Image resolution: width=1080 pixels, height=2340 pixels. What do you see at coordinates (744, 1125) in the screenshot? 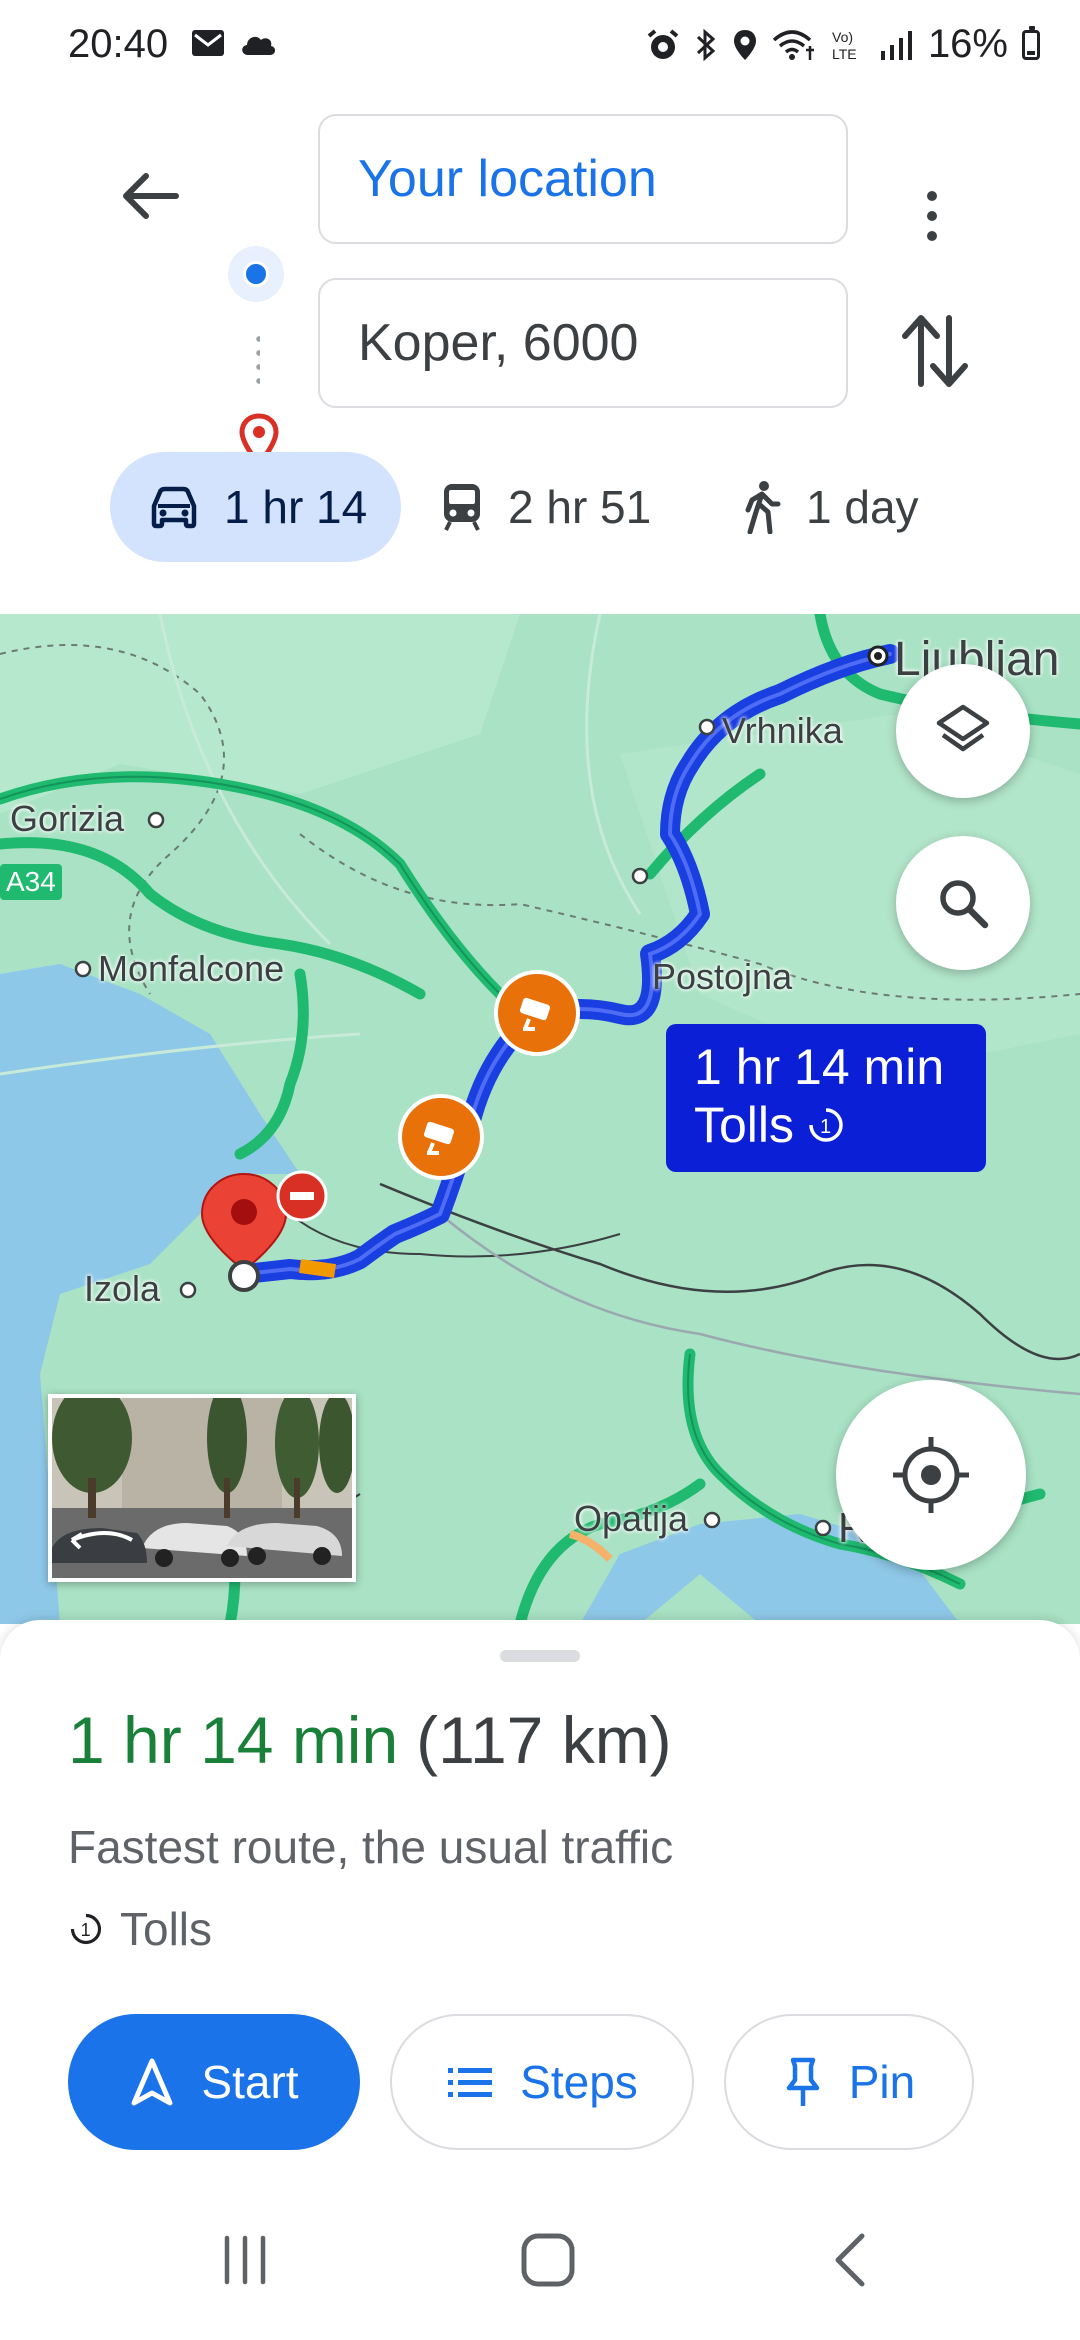
I see `tooltip-tolls: Tolls` at bounding box center [744, 1125].